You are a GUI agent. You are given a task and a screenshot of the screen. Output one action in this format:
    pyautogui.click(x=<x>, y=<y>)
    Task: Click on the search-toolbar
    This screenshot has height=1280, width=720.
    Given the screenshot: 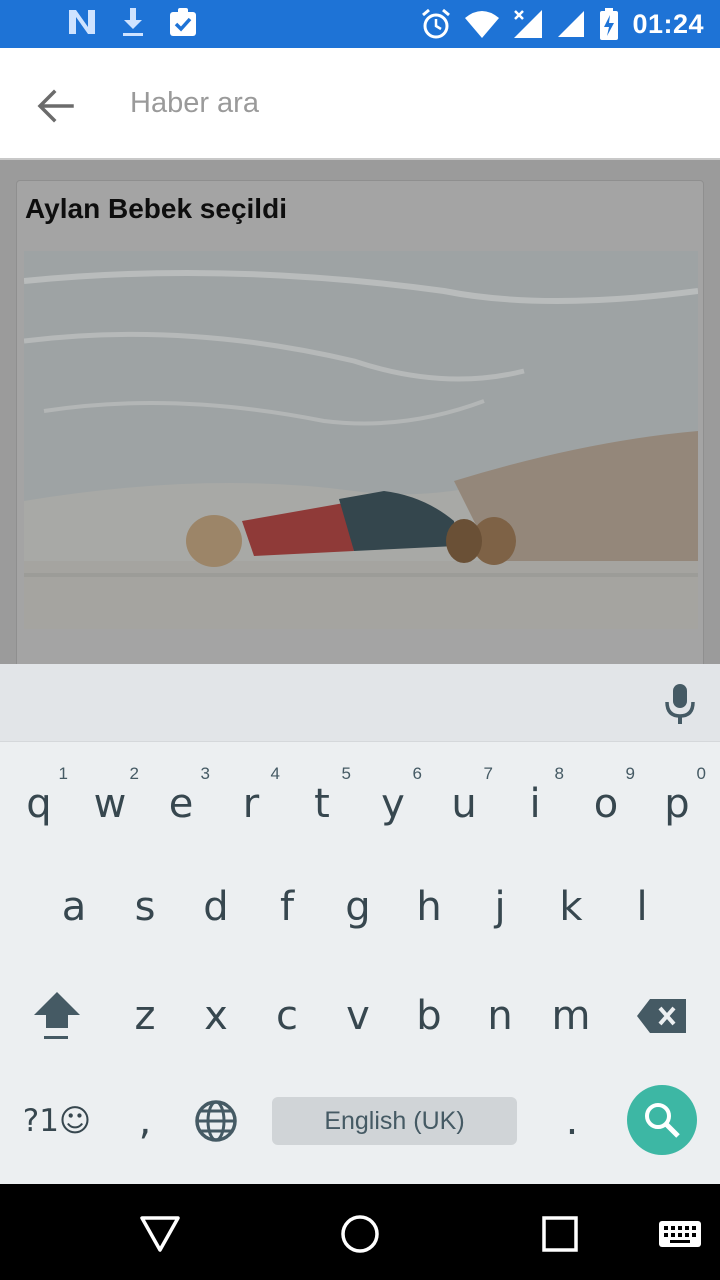 What is the action you would take?
    pyautogui.click(x=360, y=103)
    